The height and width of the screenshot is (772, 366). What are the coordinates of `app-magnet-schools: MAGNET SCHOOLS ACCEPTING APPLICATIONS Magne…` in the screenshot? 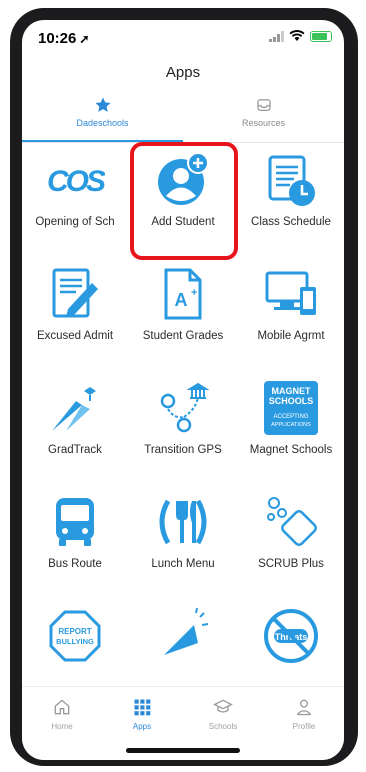 It's located at (291, 433).